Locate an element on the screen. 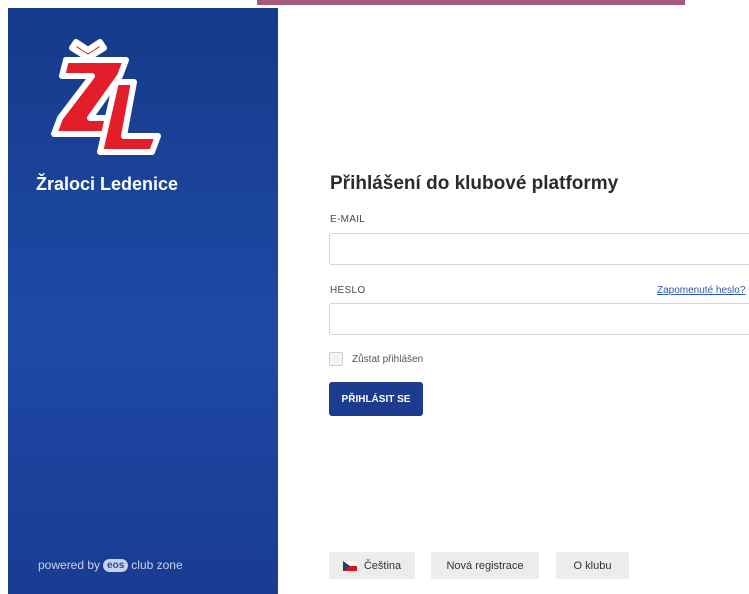 This screenshot has height=594, width=749. club-logo-icon is located at coordinates (110, 98).